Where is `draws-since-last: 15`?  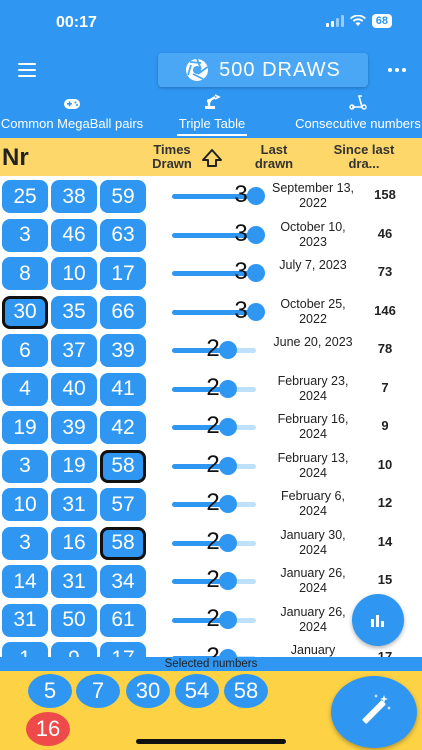
draws-since-last: 15 is located at coordinates (385, 579).